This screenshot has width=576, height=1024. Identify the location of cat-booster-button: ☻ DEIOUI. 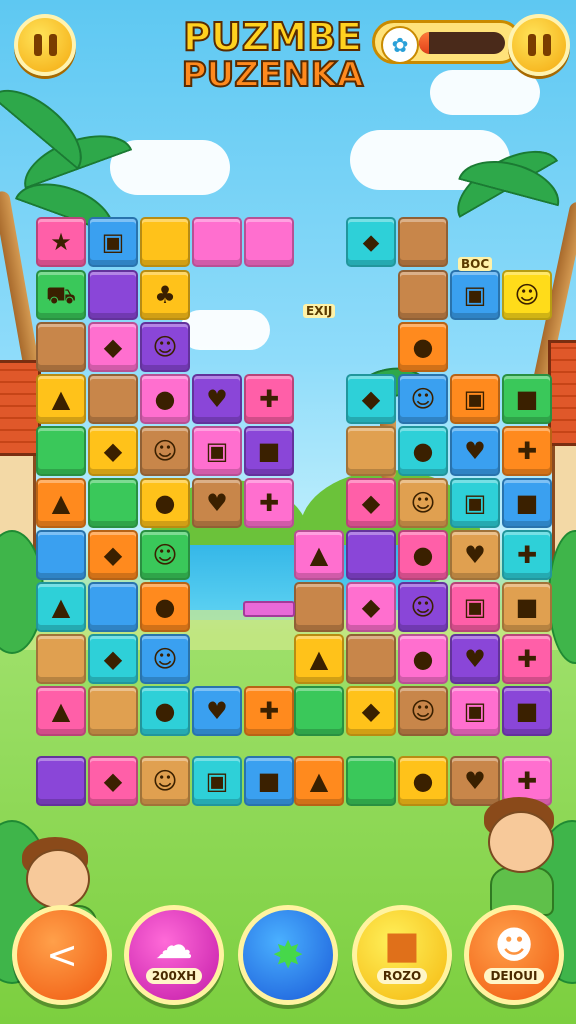
(514, 955).